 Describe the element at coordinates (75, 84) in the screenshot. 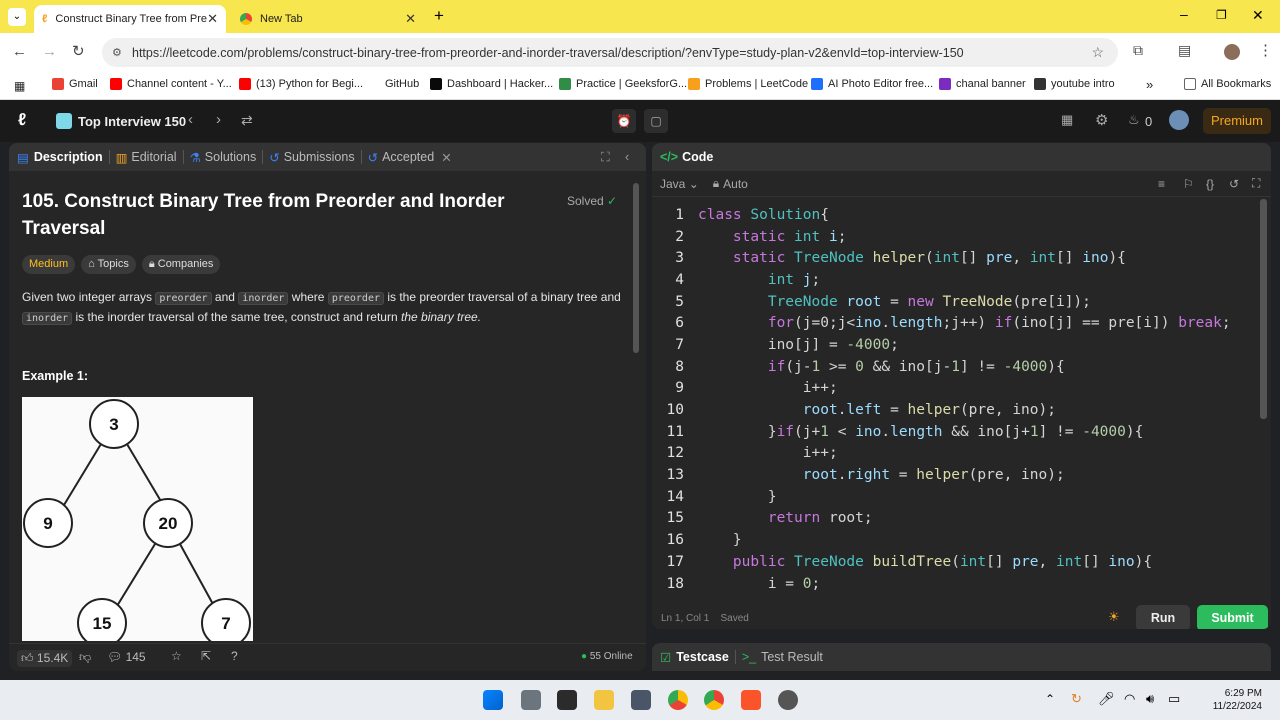

I see `bookmark-gmail: Gmail` at that location.